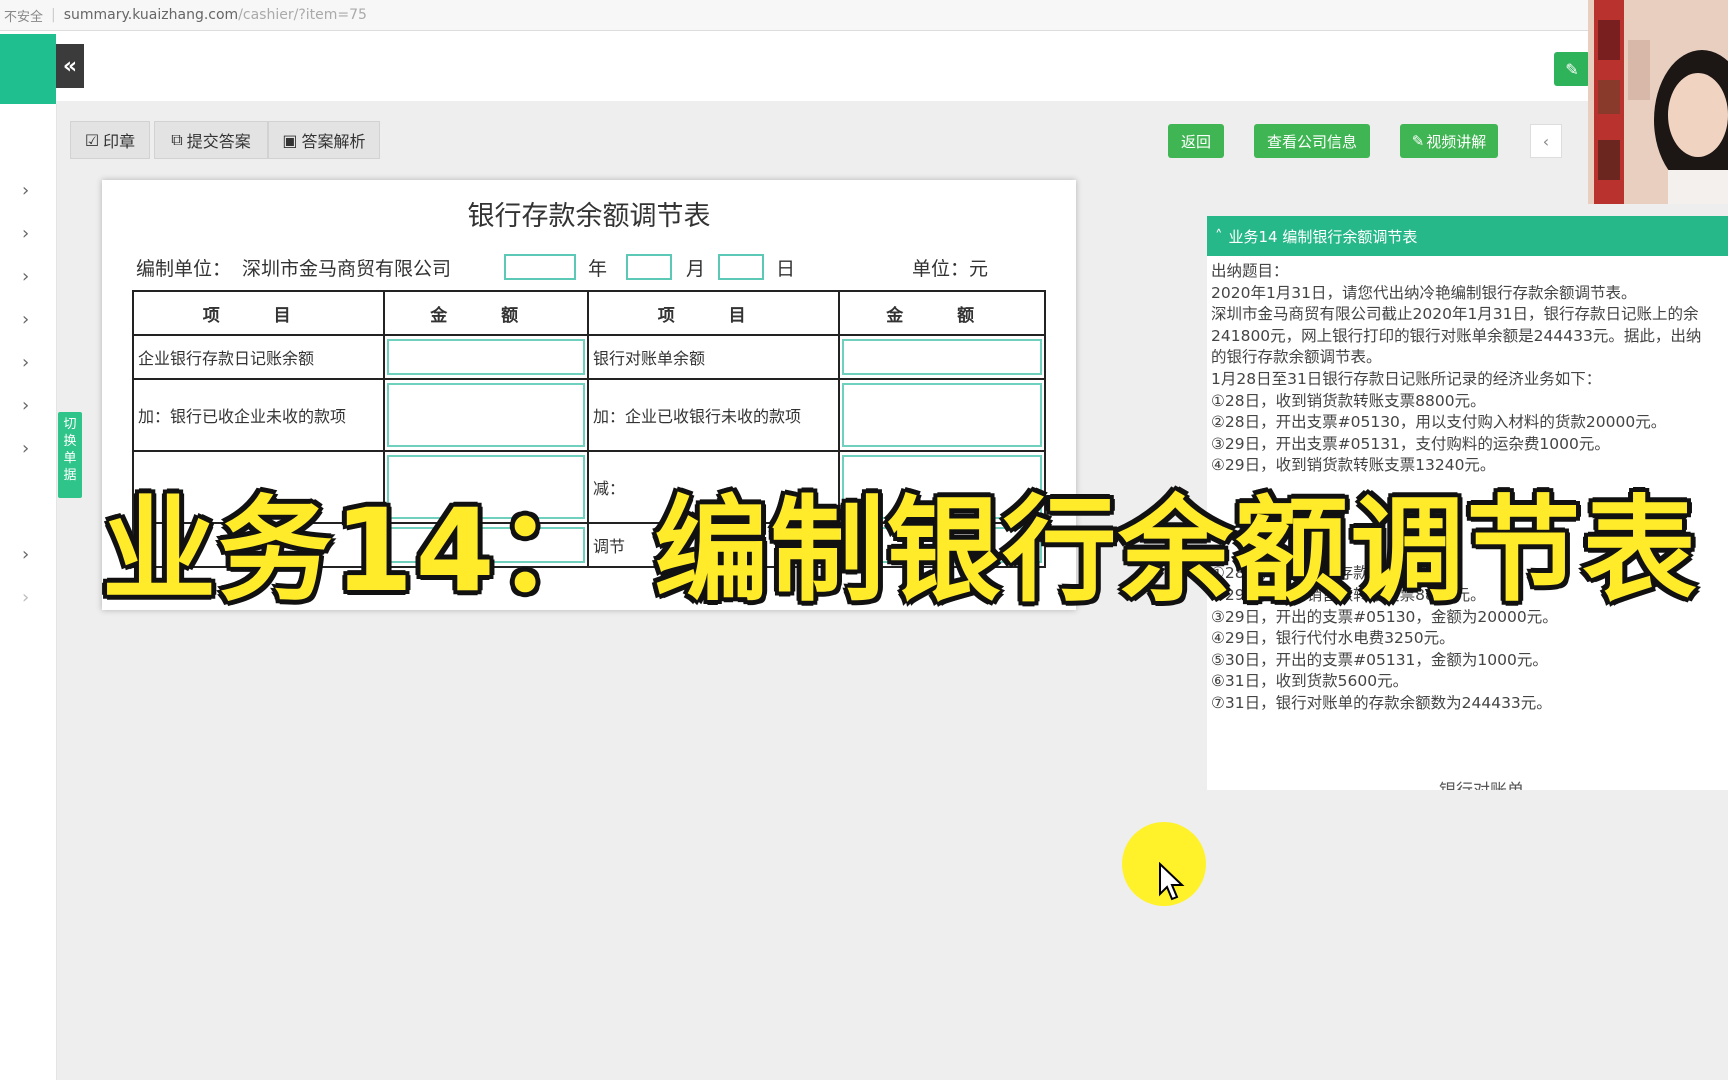 The height and width of the screenshot is (1080, 1728). Describe the element at coordinates (70, 455) in the screenshot. I see `switch-document-tab: 切换单据` at that location.